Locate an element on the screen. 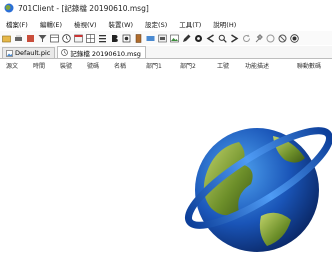 The height and width of the screenshot is (268, 332). tab-log-file: 記錄檔 20190610.msg is located at coordinates (101, 52).